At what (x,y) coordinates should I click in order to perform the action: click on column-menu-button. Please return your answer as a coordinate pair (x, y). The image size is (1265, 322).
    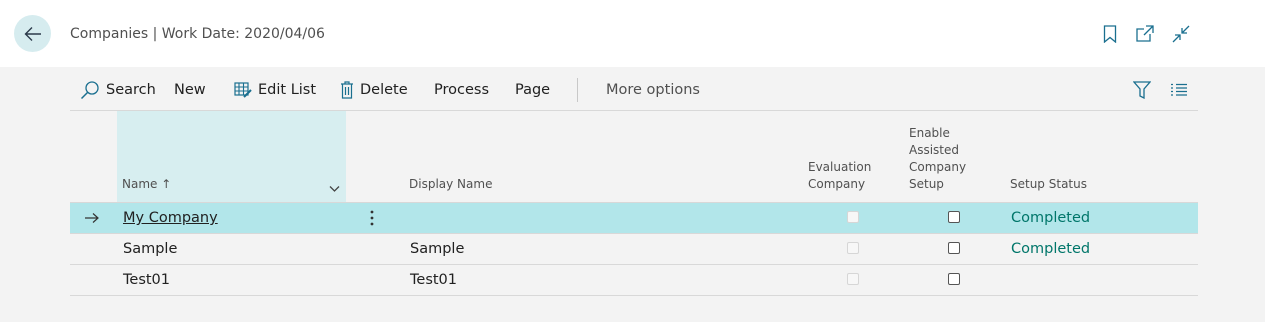
    Looking at the image, I should click on (334, 187).